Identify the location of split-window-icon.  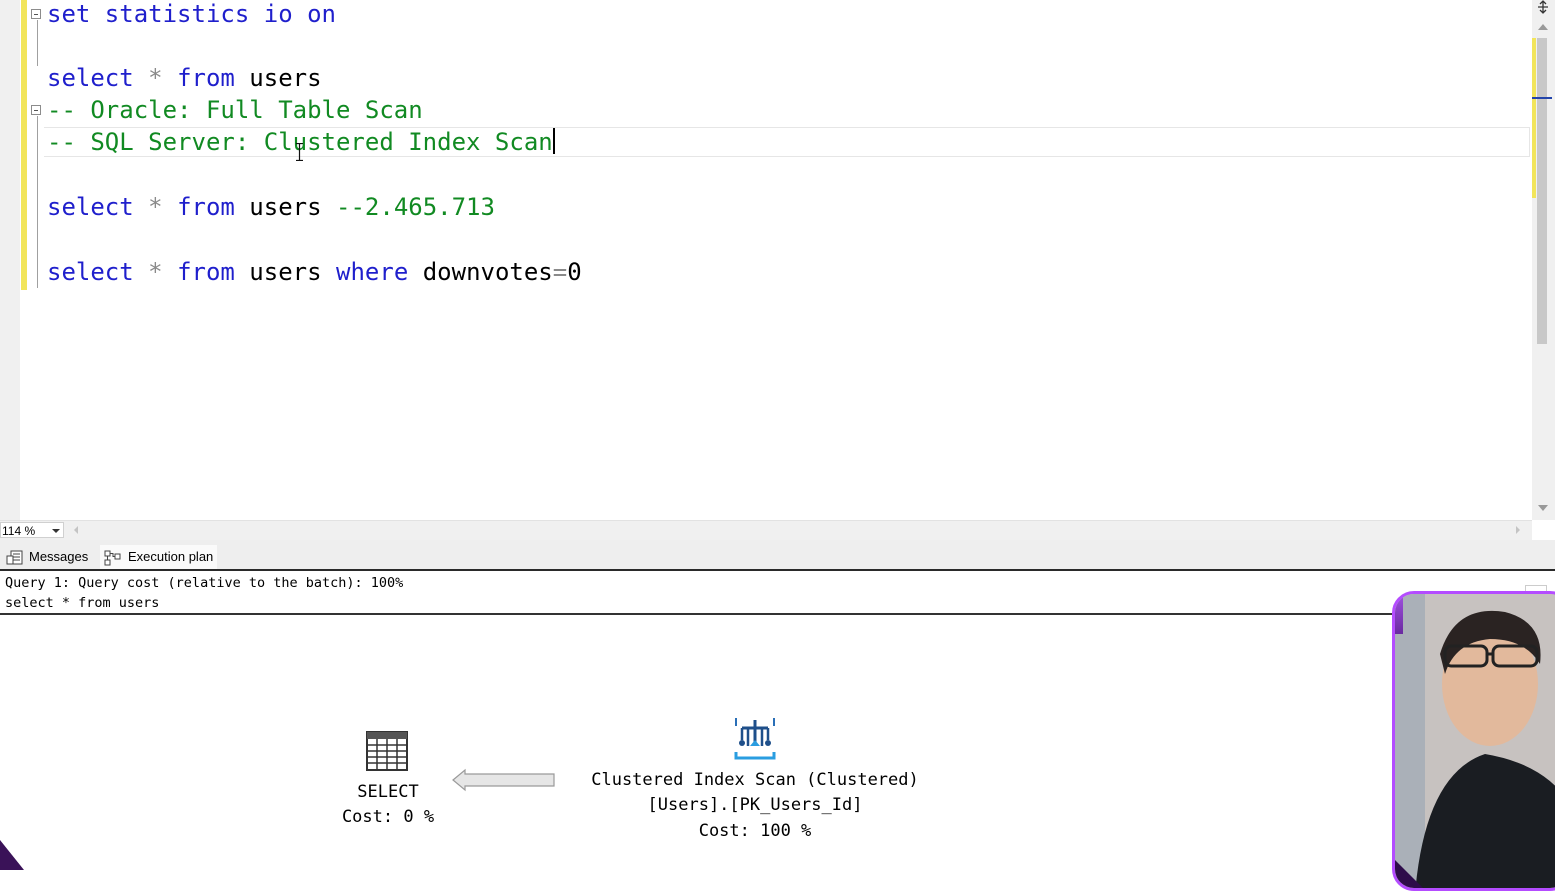
(1543, 8).